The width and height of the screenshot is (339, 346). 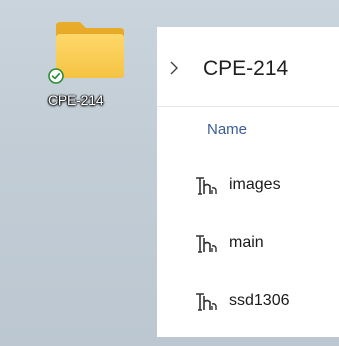 What do you see at coordinates (76, 100) in the screenshot?
I see `desktop-folder-label: CPE-214` at bounding box center [76, 100].